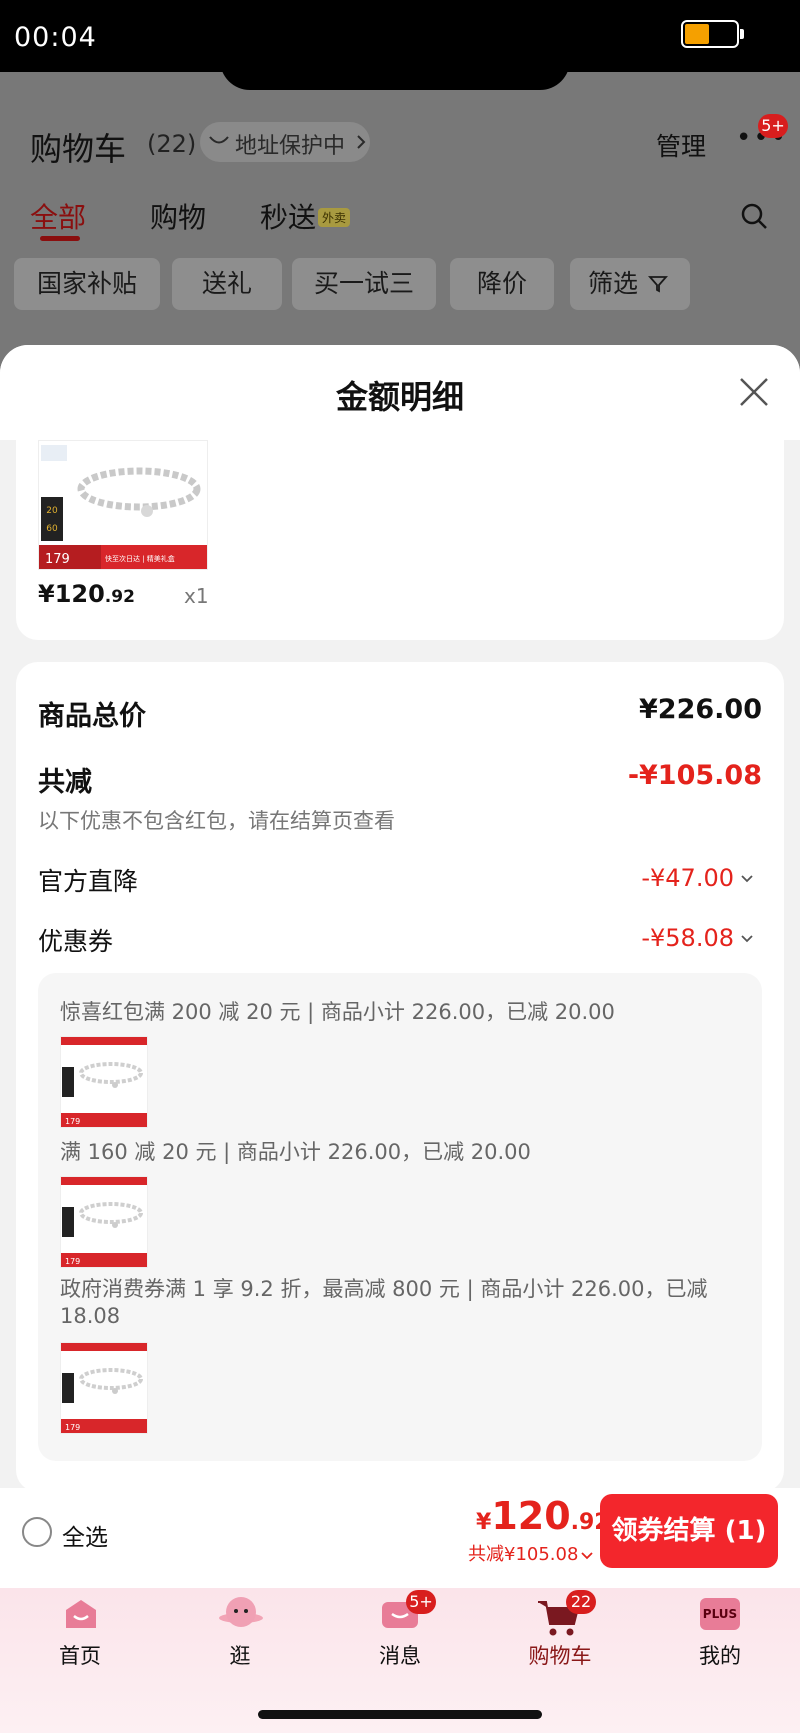 The height and width of the screenshot is (1733, 800). What do you see at coordinates (773, 126) in the screenshot?
I see `more-badge: 5+` at bounding box center [773, 126].